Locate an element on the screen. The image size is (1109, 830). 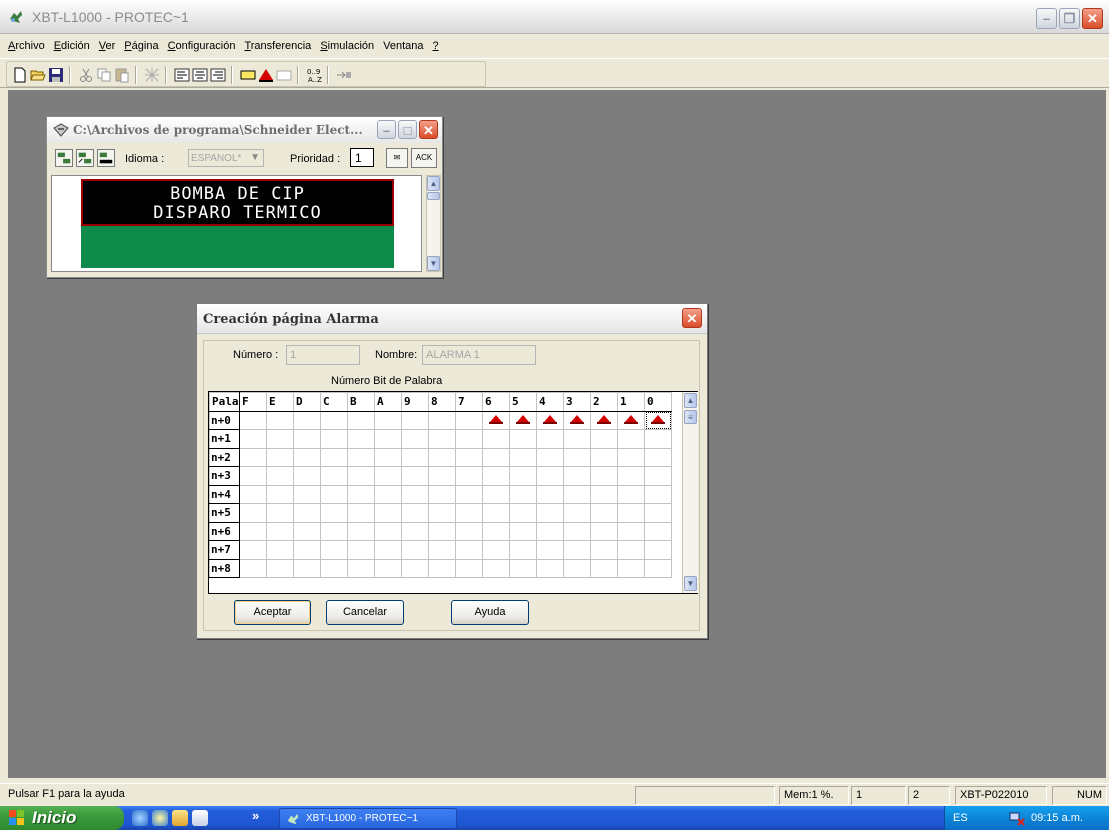
browser-icon is located at coordinates (140, 818).